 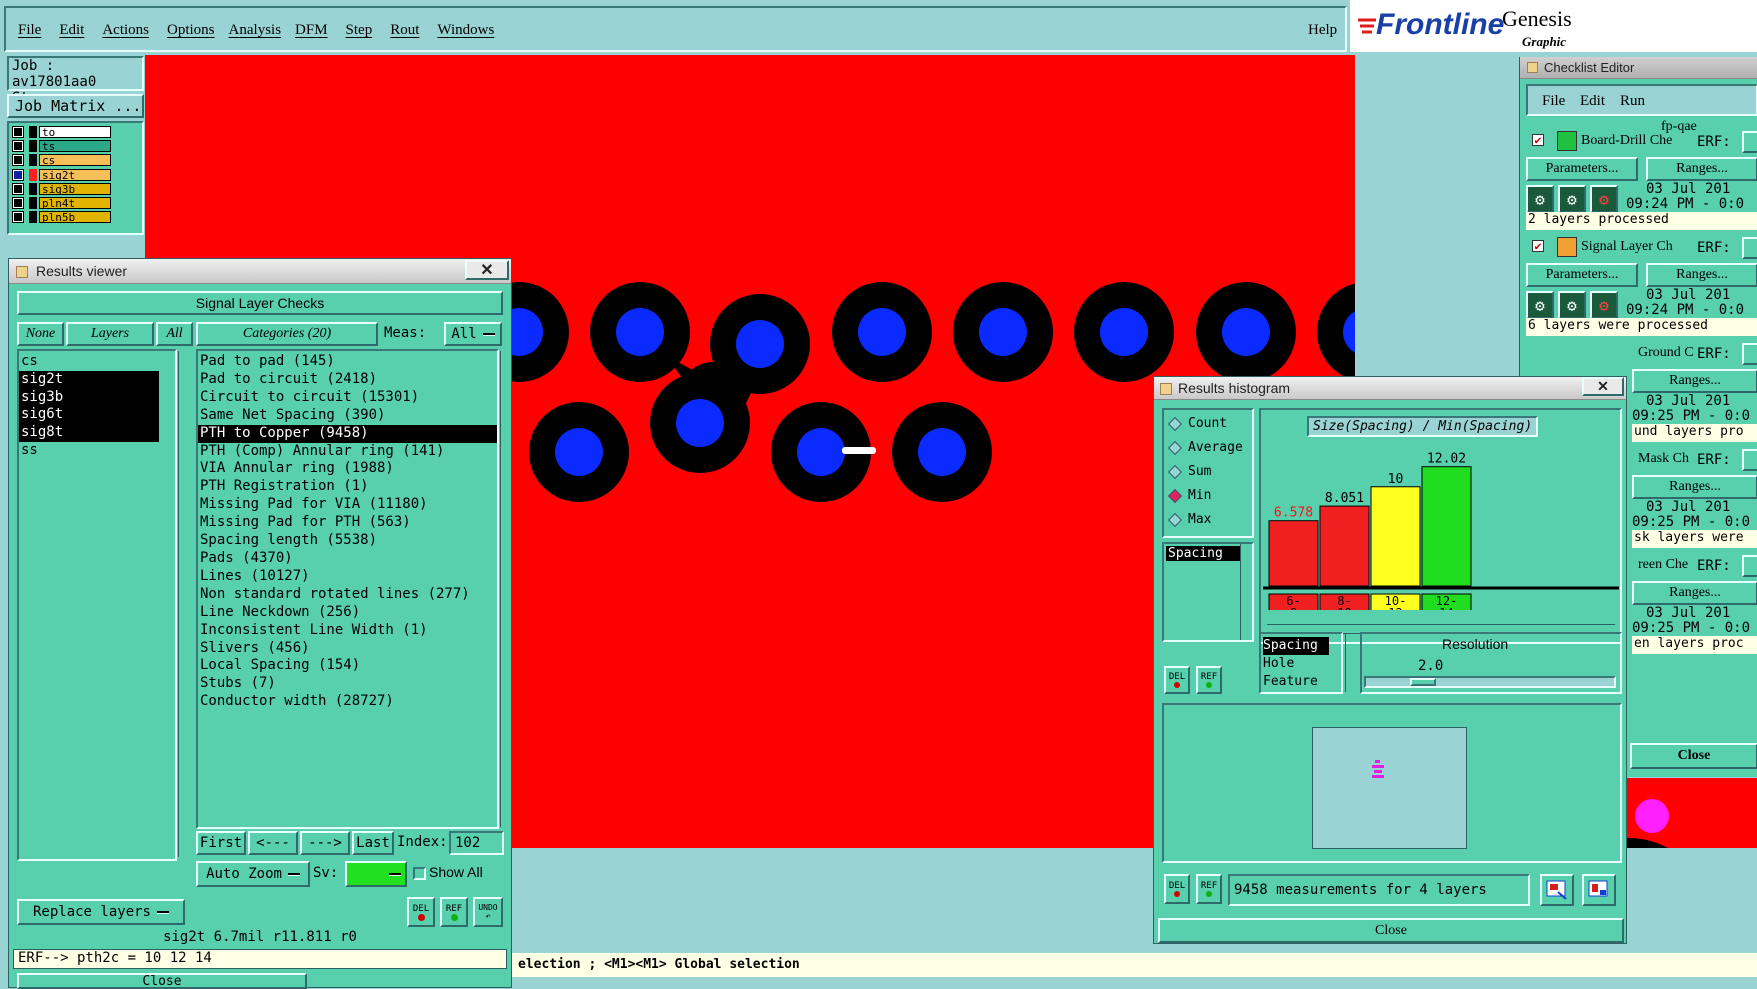 What do you see at coordinates (1301, 664) in the screenshot?
I see `measure-hole: Hole` at bounding box center [1301, 664].